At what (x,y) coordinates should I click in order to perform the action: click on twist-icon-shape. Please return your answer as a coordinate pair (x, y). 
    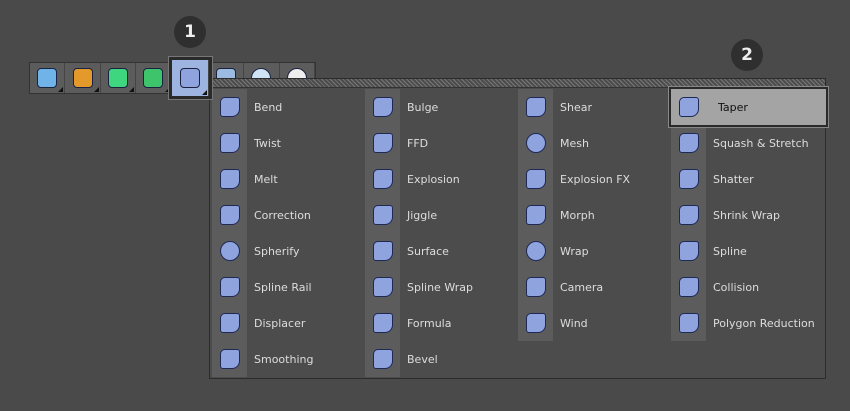
    Looking at the image, I should click on (229, 143).